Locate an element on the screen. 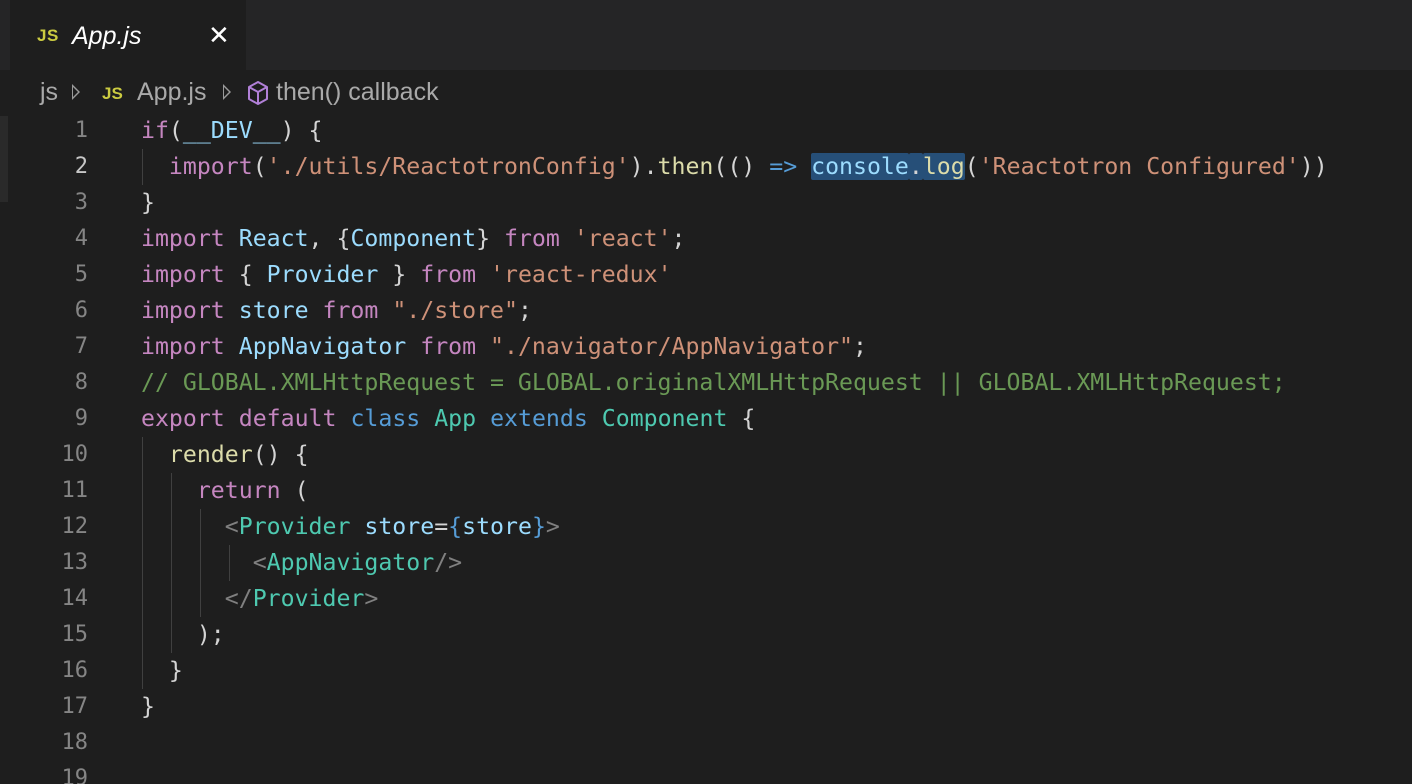  cube-icon is located at coordinates (258, 95).